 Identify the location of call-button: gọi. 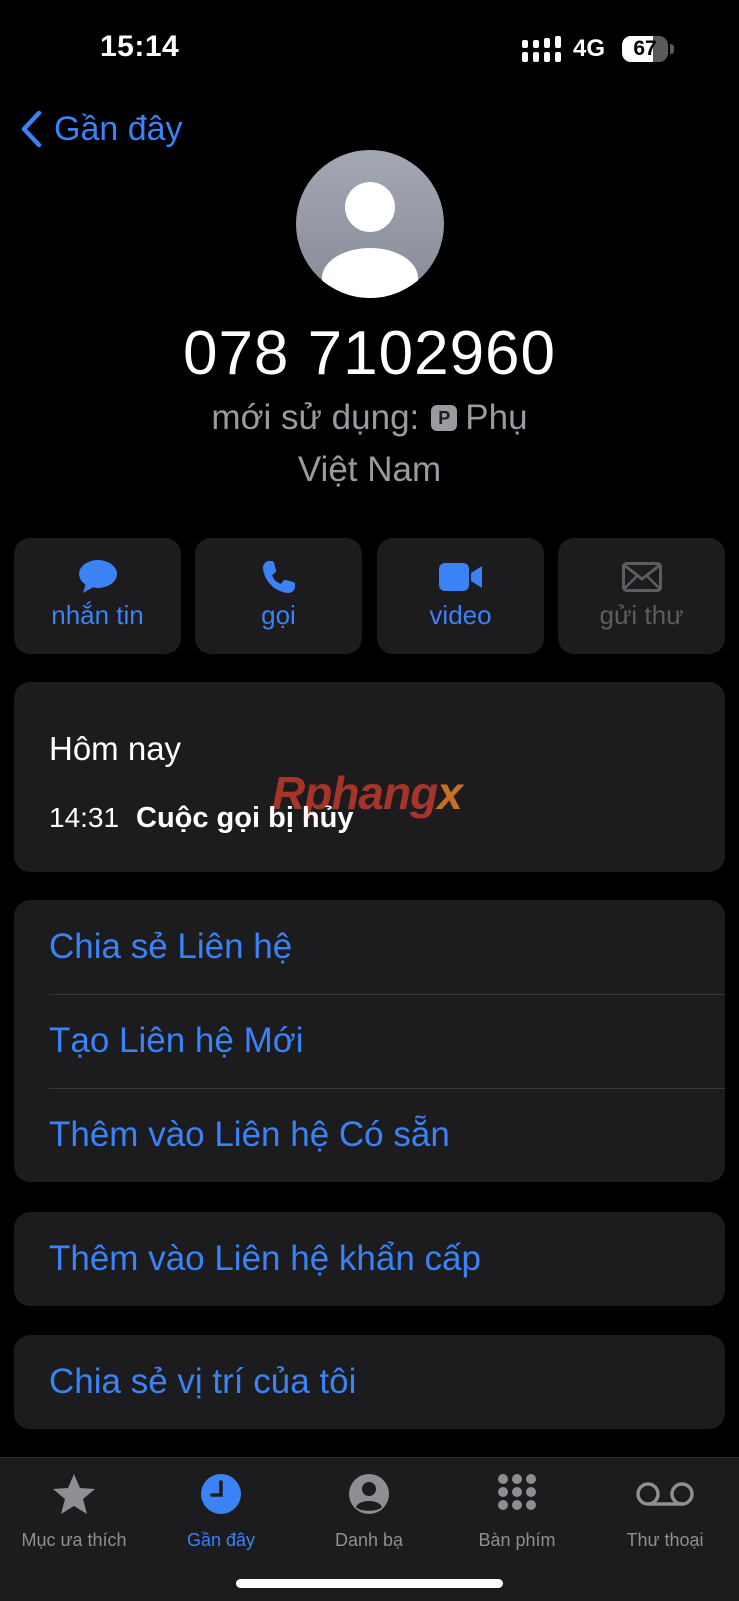
(278, 596).